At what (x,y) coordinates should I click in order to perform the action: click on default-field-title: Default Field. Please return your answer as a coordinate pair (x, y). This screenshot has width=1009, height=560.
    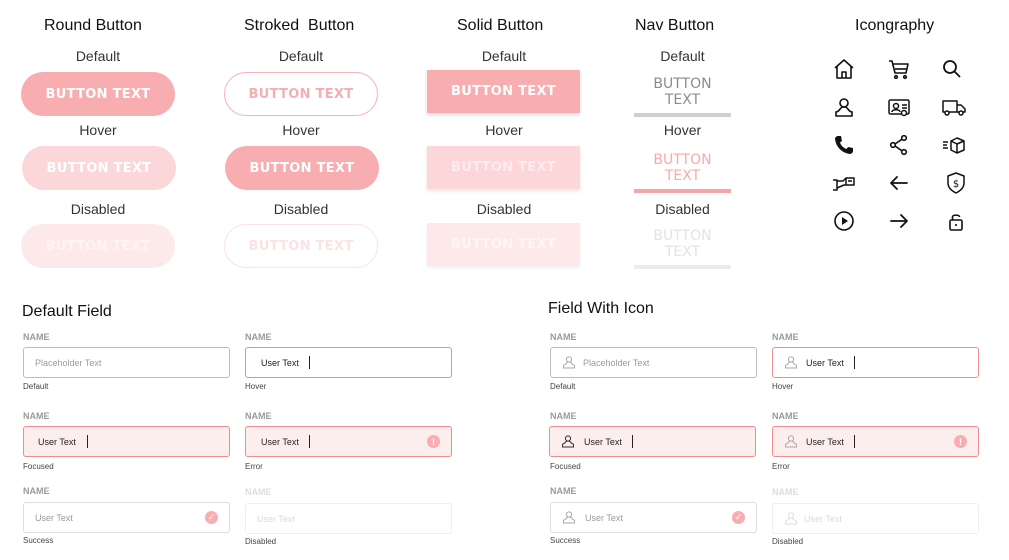
    Looking at the image, I should click on (67, 311).